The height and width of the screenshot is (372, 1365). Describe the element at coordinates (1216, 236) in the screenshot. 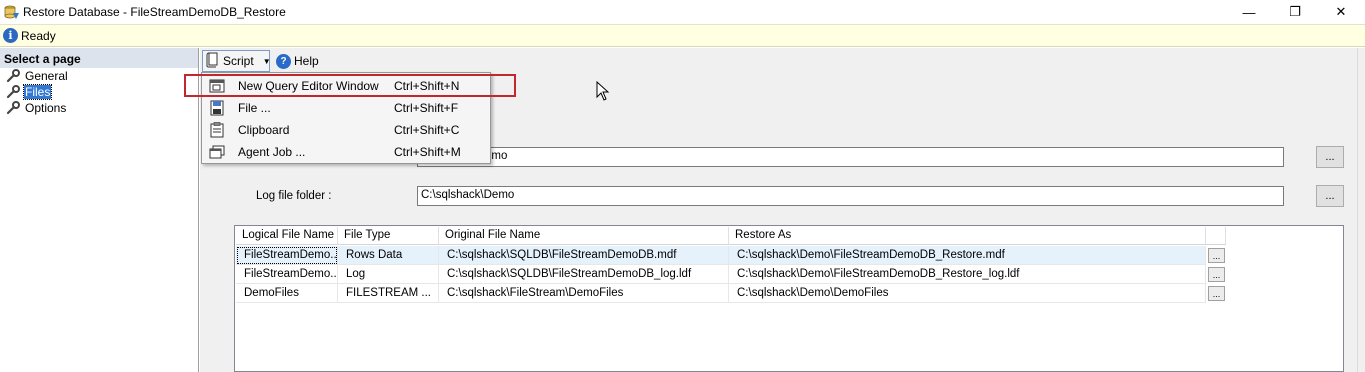

I see `column-header-blank` at that location.